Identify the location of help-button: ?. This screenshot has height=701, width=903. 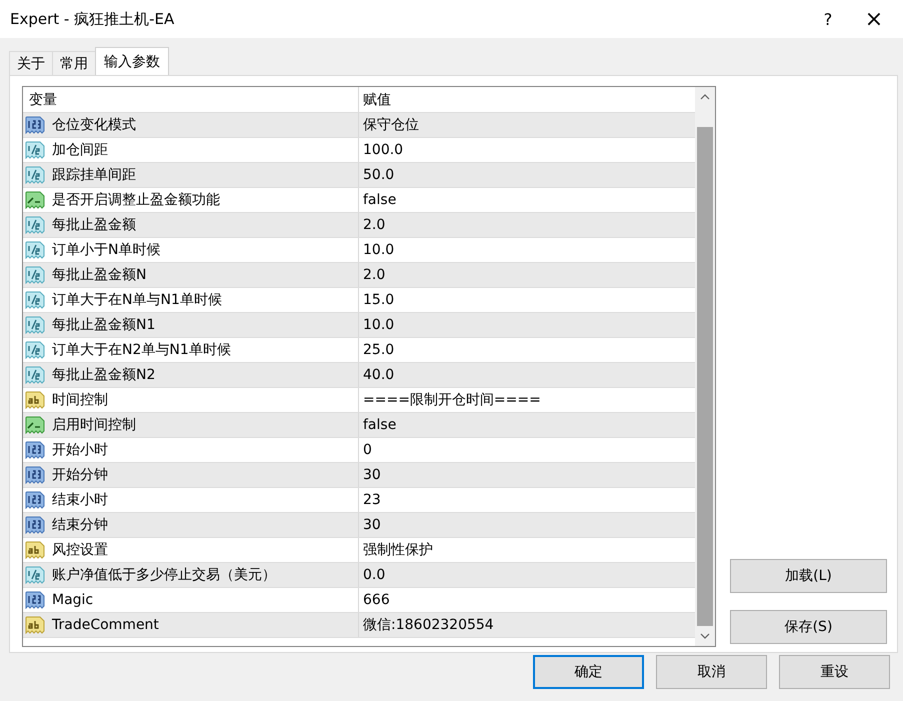
(828, 19).